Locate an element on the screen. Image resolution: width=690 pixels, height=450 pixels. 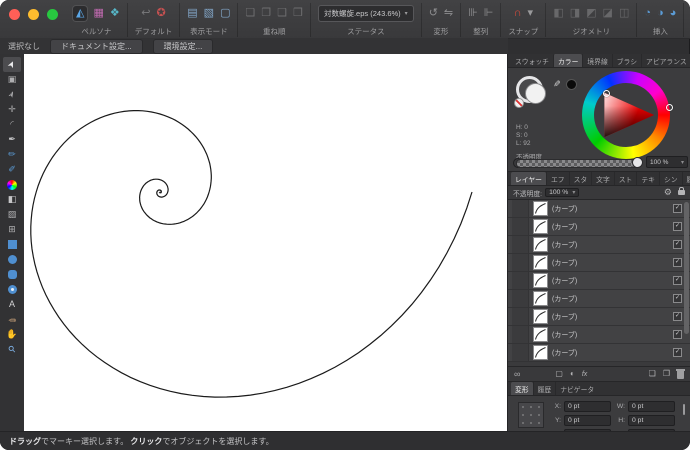
anchor-point-selector is located at coordinates (531, 415).